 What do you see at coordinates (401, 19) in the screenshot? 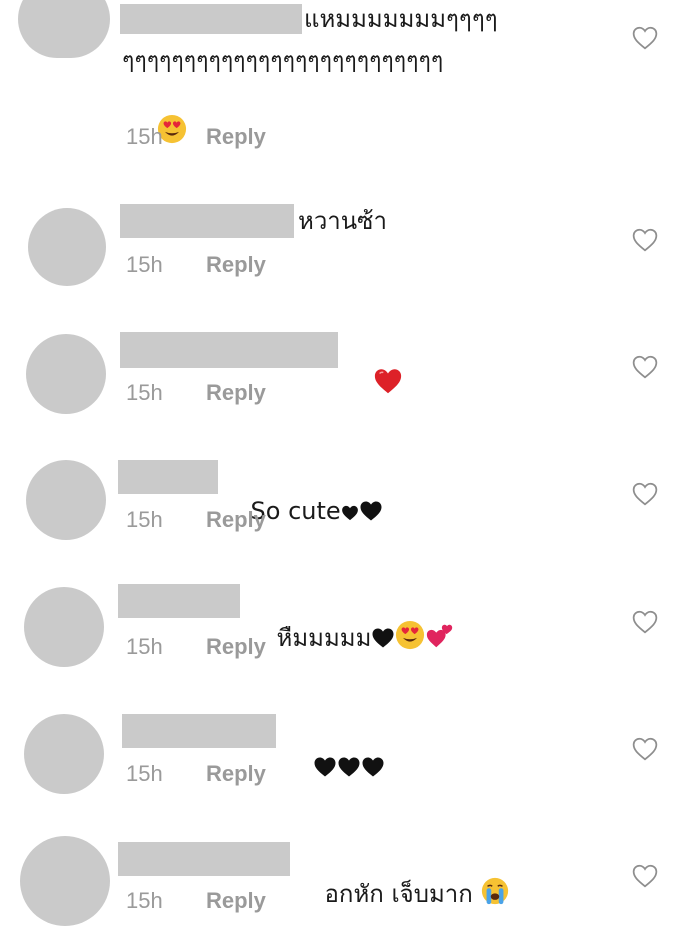
I see `comment-text: แหมมมมมมมๆๆๆๆ` at bounding box center [401, 19].